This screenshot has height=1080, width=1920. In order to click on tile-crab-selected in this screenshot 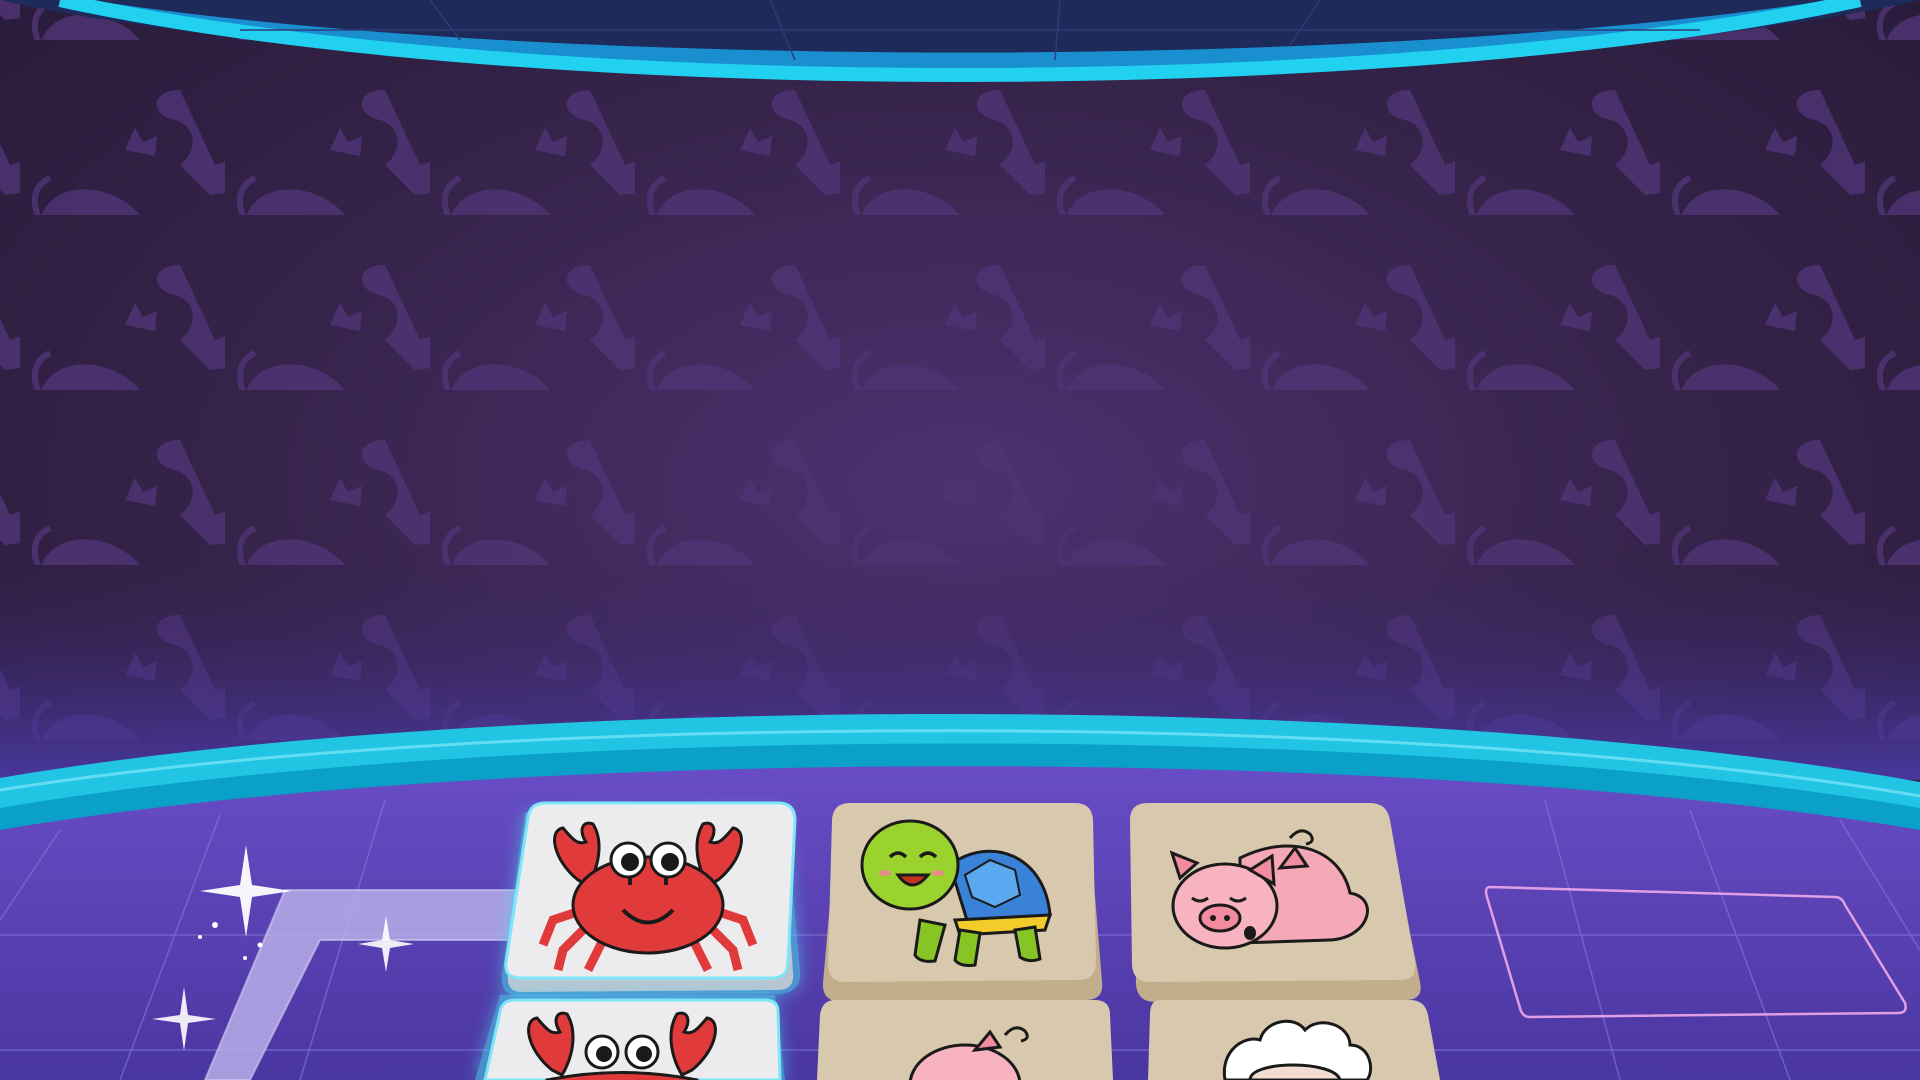, I will do `click(651, 898)`.